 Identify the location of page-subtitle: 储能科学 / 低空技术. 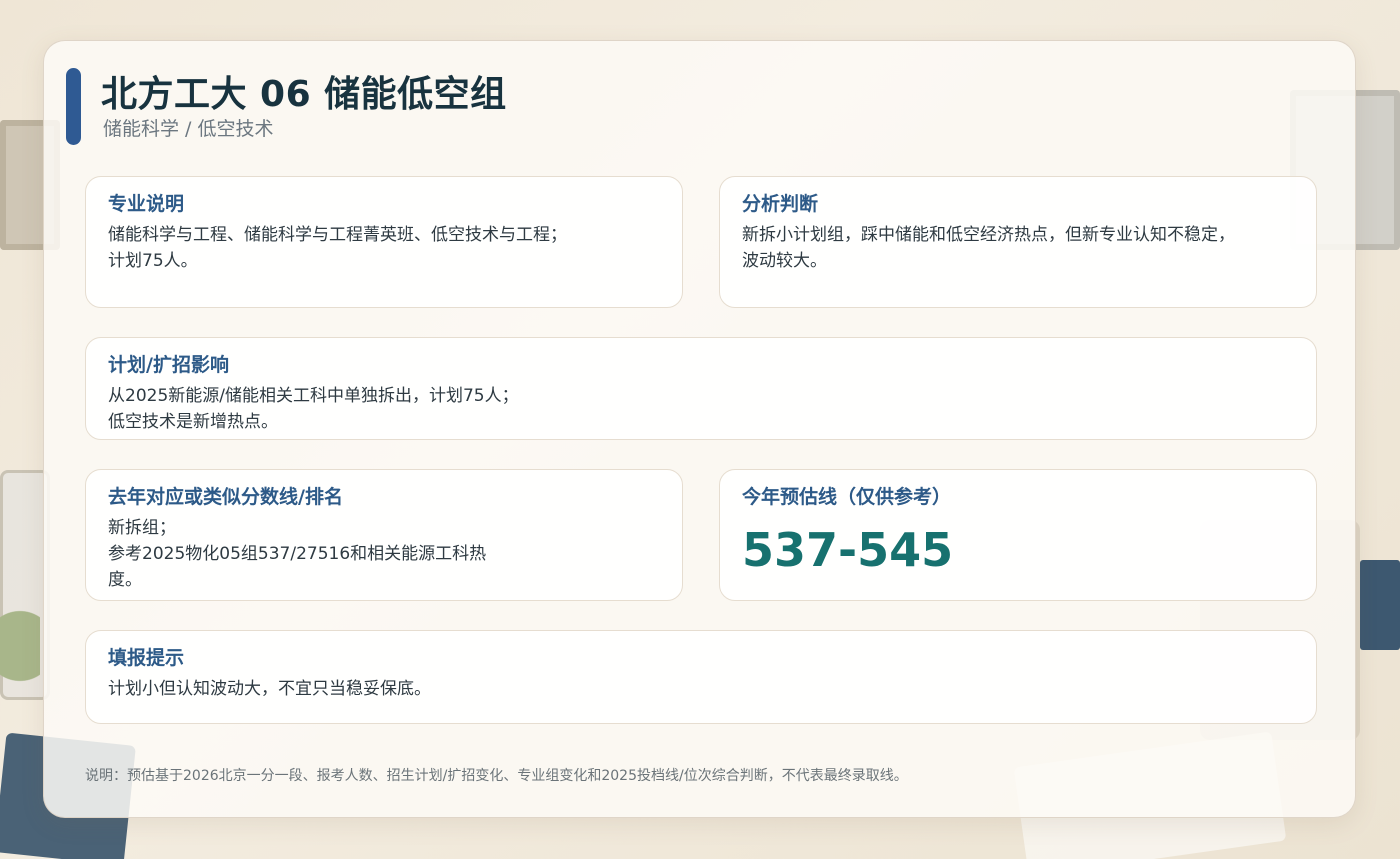
(188, 129).